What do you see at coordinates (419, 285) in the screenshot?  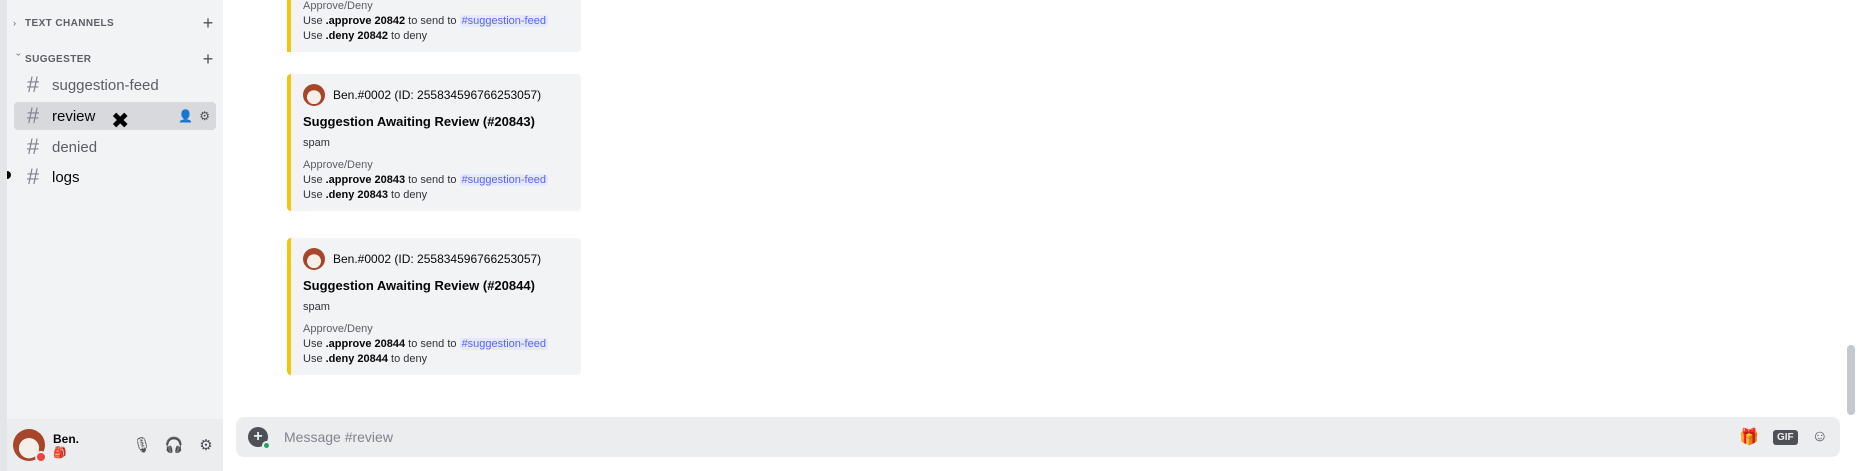 I see `embed-title: Suggestion Awaiting Review (#20844)` at bounding box center [419, 285].